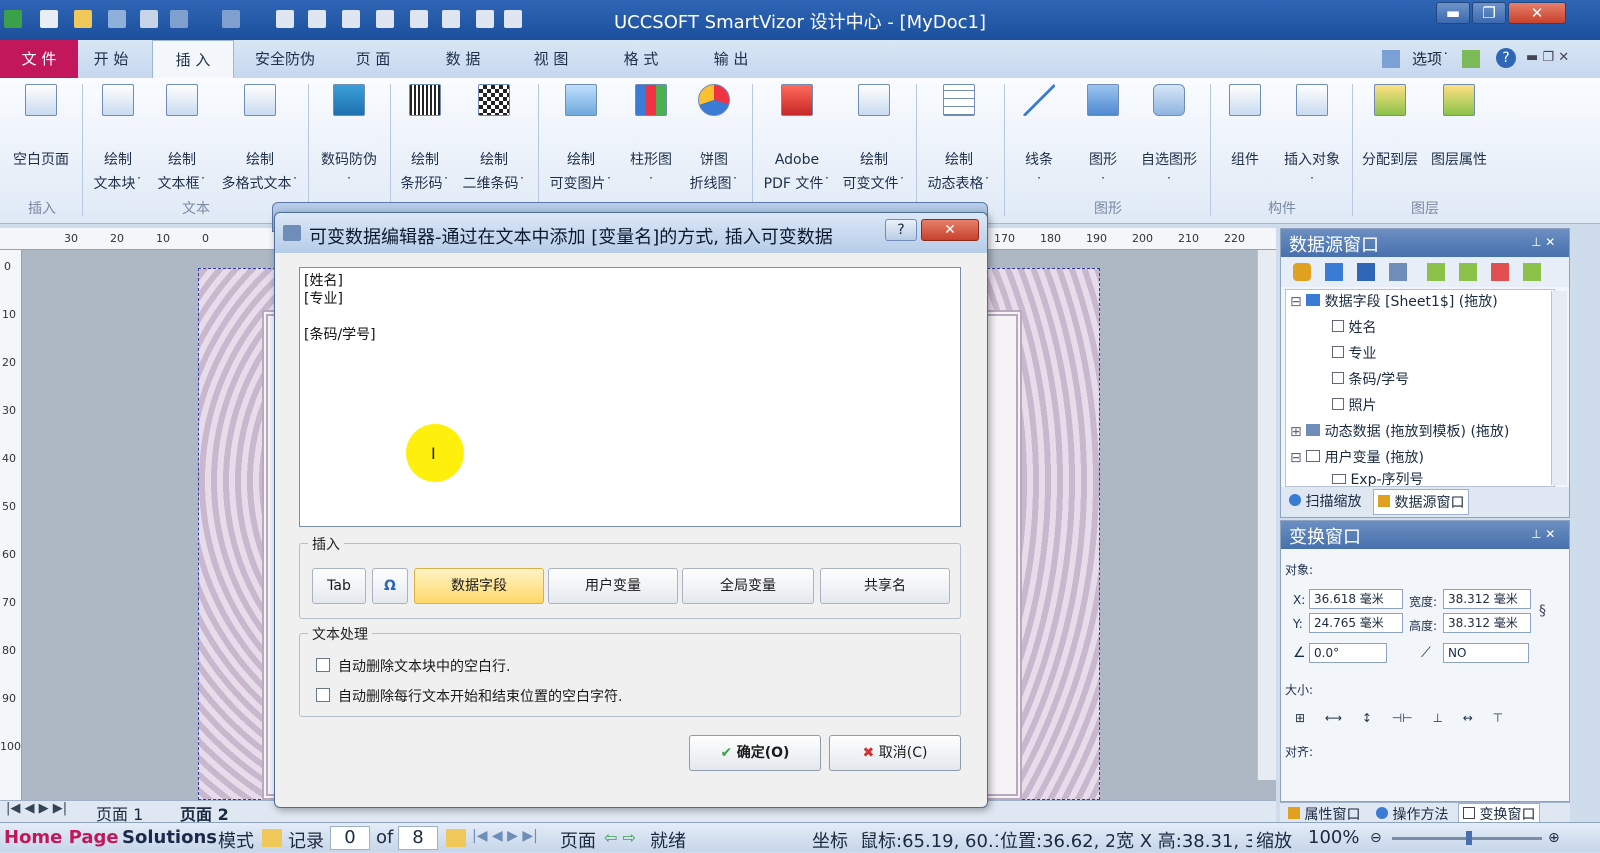  What do you see at coordinates (390, 586) in the screenshot?
I see `insert-symbol-button: Ω` at bounding box center [390, 586].